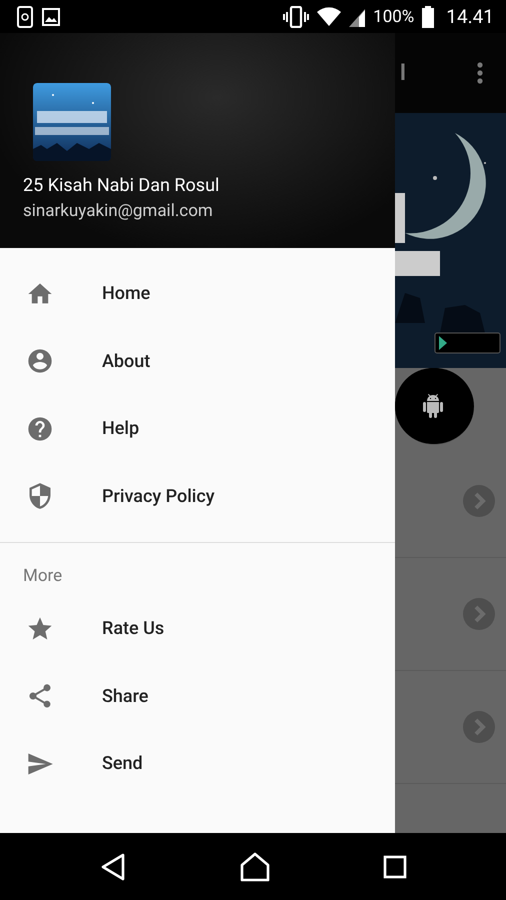 The image size is (506, 900). I want to click on menu-item: Home, so click(126, 293).